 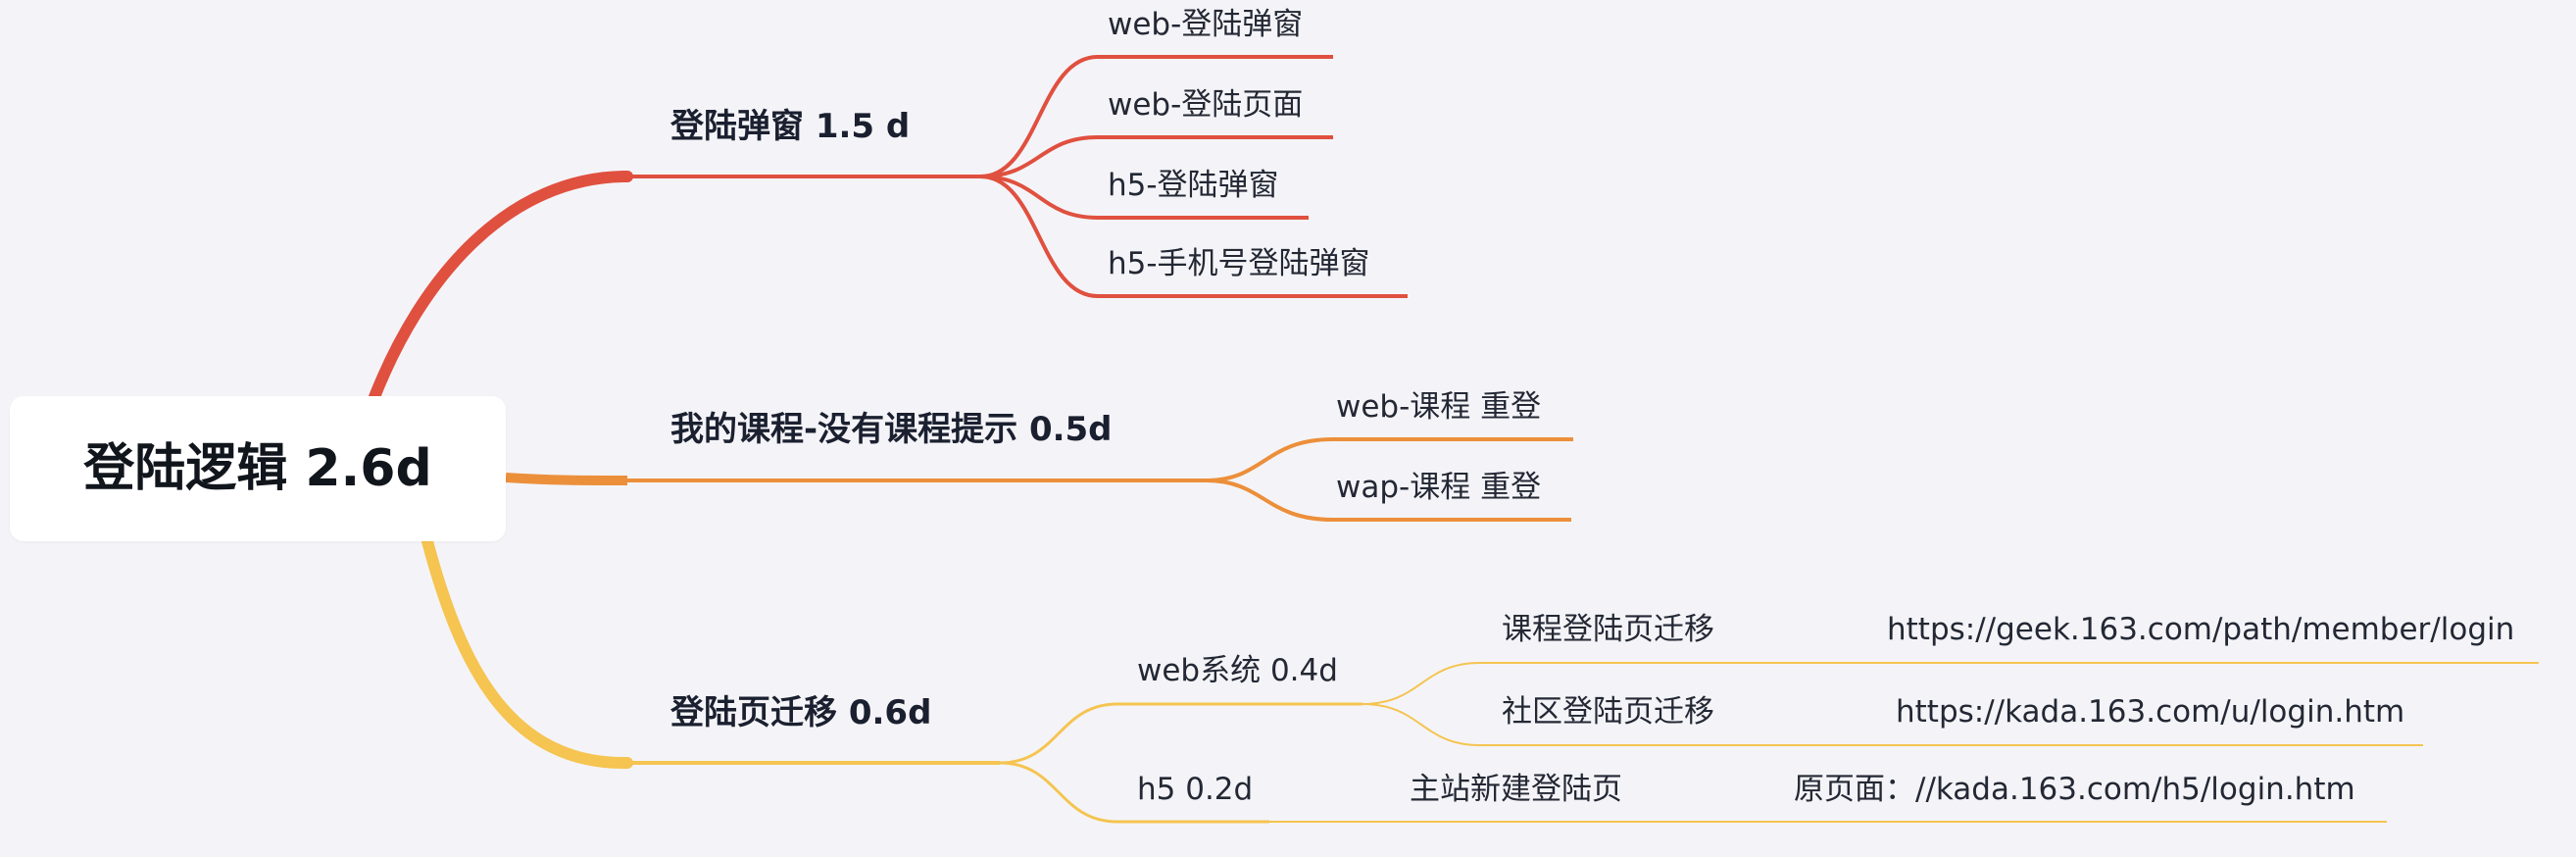 What do you see at coordinates (1205, 105) in the screenshot?
I see `node-web-login-page: web-登陆页面` at bounding box center [1205, 105].